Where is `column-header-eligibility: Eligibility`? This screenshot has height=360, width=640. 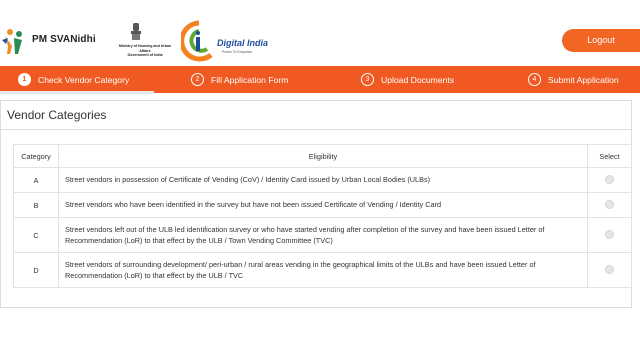 column-header-eligibility: Eligibility is located at coordinates (323, 156).